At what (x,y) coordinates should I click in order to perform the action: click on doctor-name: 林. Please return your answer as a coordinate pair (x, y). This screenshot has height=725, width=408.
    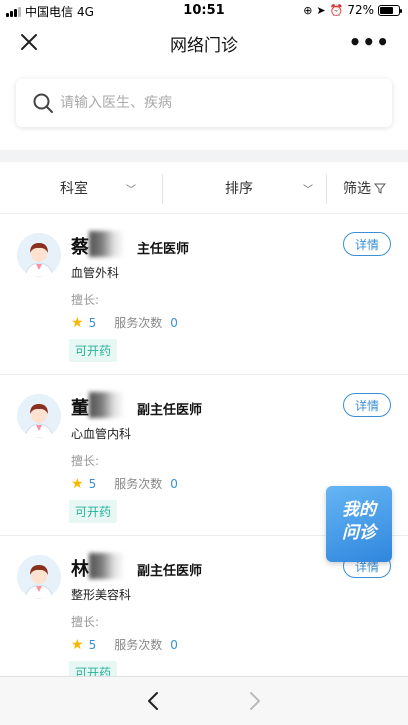
    Looking at the image, I should click on (80, 569).